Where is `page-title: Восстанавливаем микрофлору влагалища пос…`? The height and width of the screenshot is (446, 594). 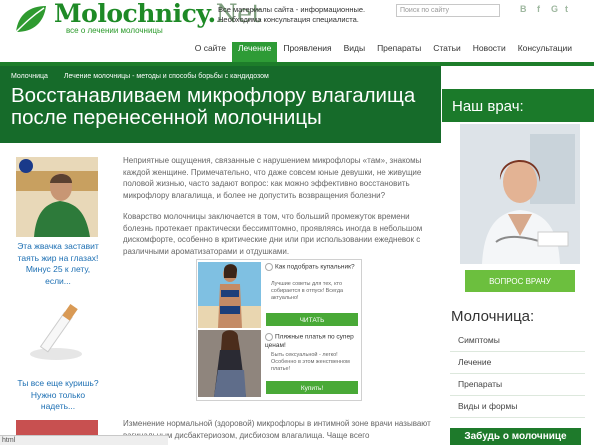
page-title: Восстанавливаем микрофлору влагалища пос… is located at coordinates (213, 106).